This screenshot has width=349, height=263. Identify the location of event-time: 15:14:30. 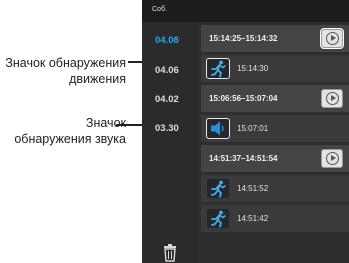
(253, 68).